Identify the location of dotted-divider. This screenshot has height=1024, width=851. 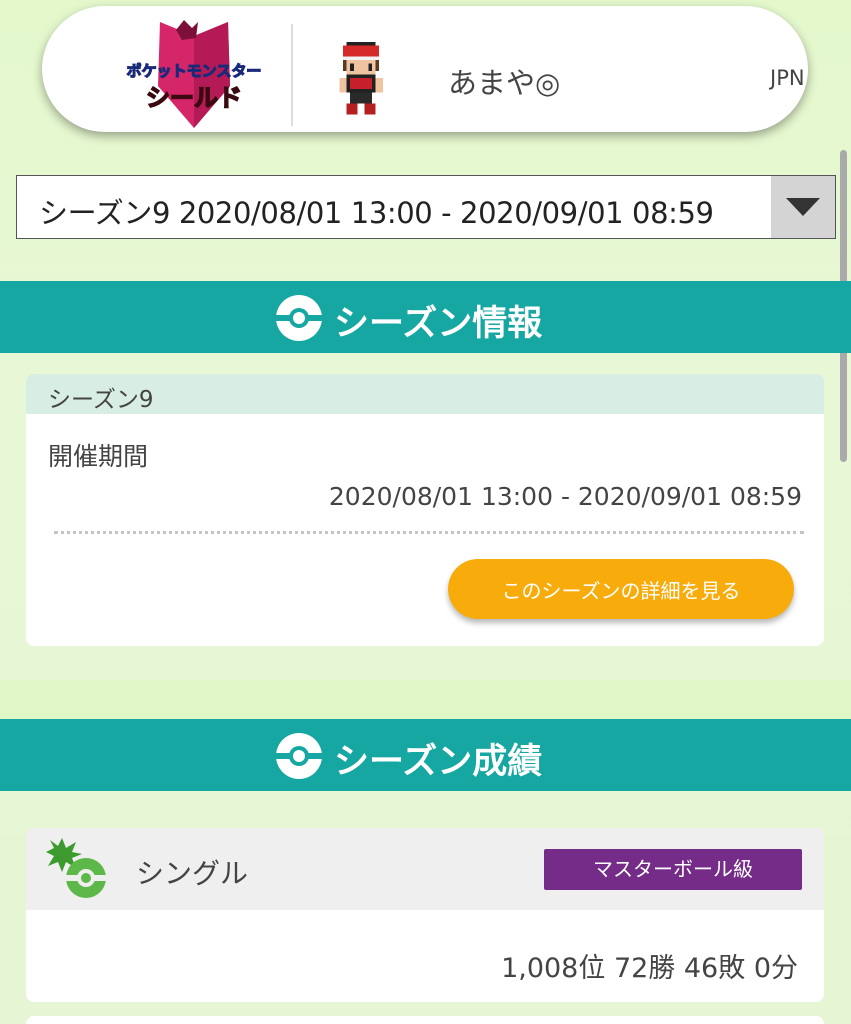
(429, 532).